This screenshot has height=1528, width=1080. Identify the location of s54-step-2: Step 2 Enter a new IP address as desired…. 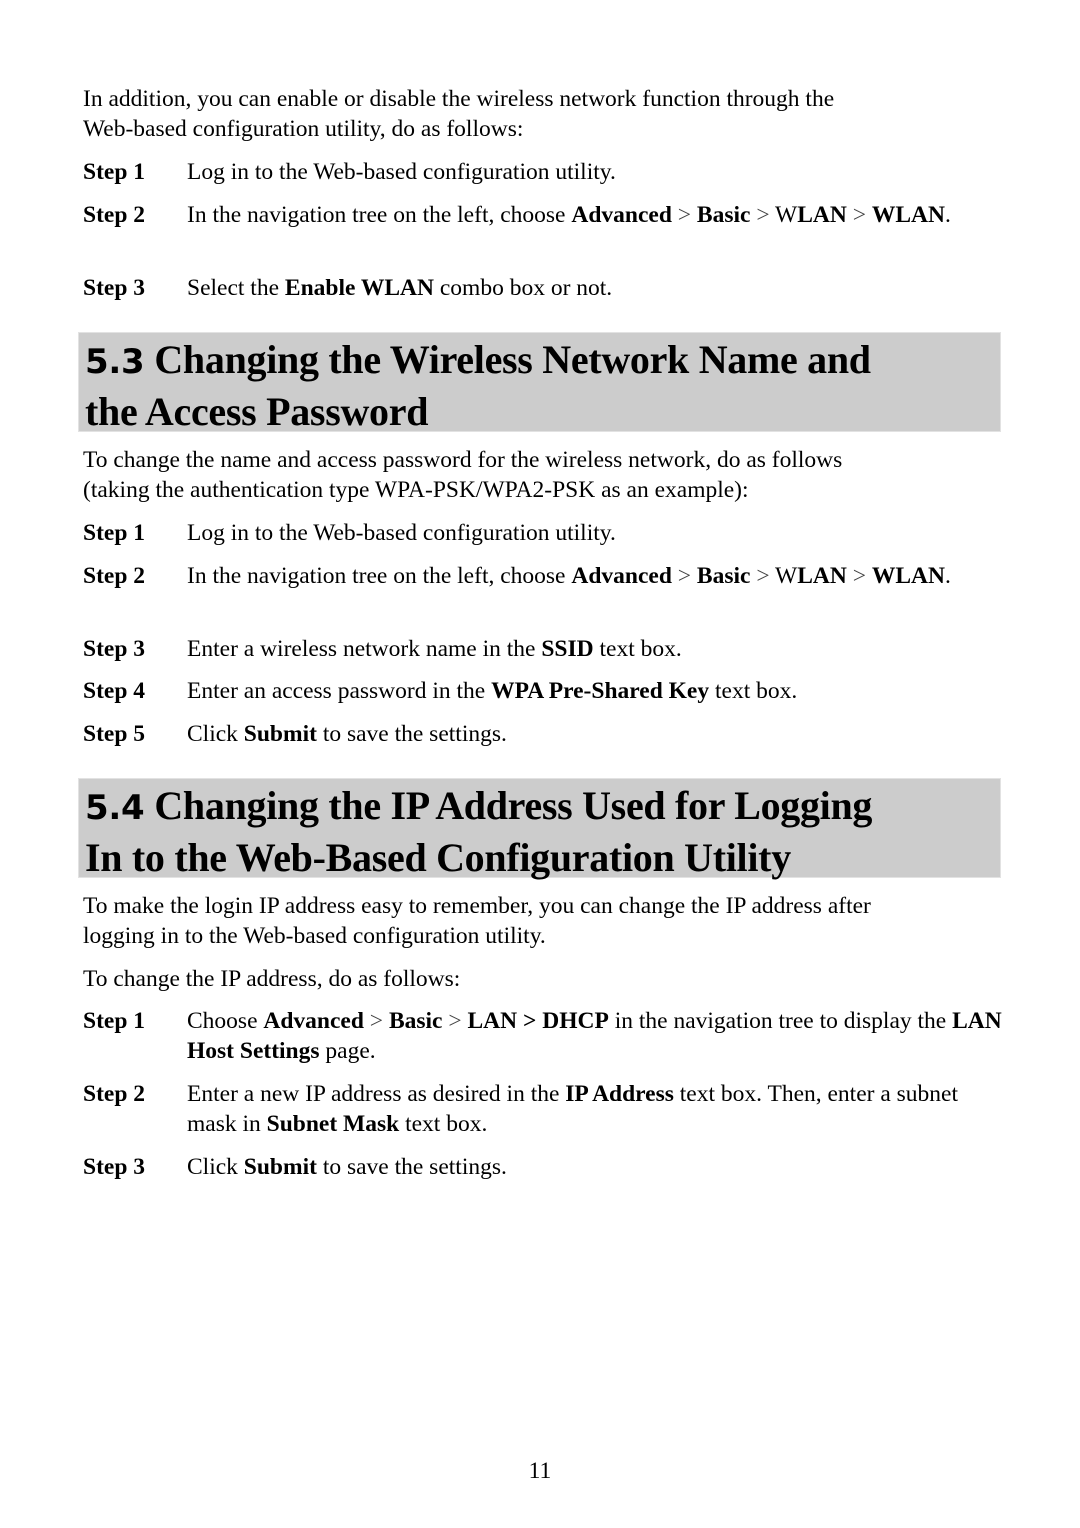
(543, 1109).